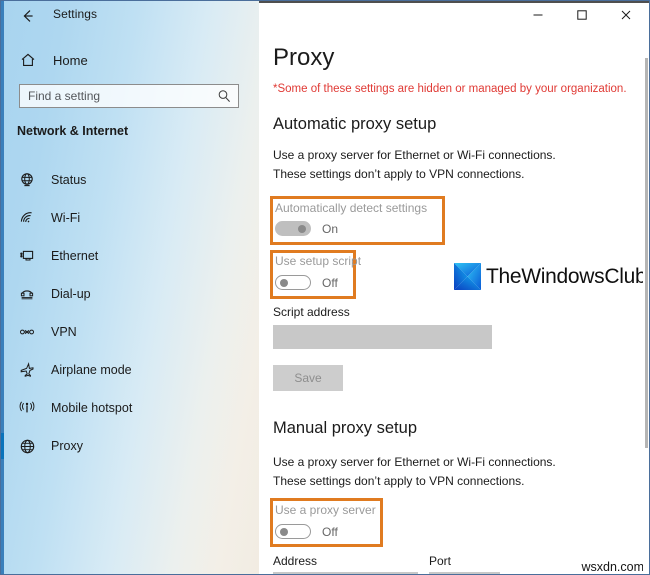  Describe the element at coordinates (73, 131) in the screenshot. I see `sidebar-category-title: Network & Internet` at that location.